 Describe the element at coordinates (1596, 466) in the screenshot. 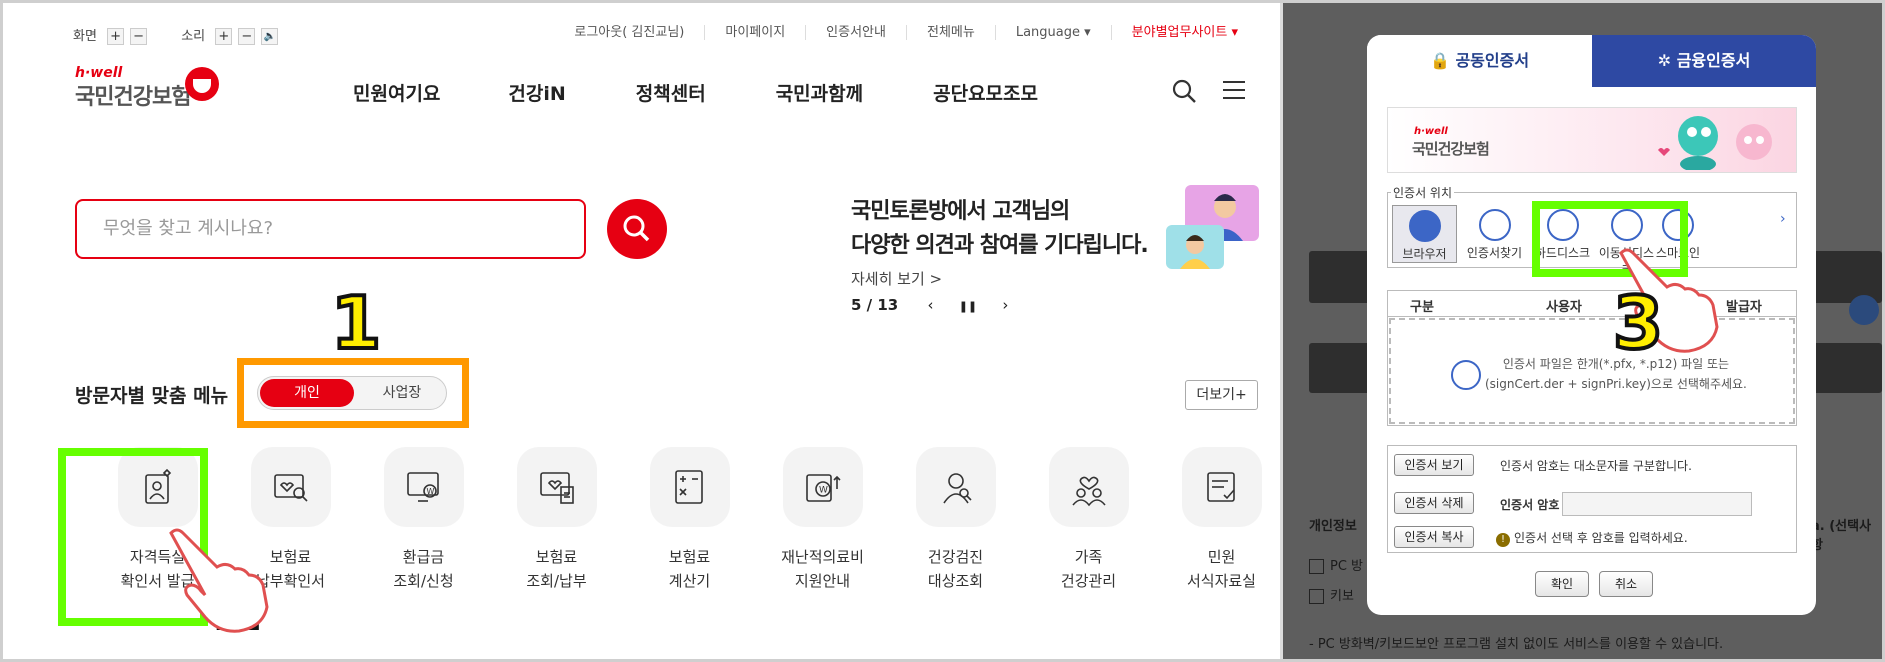

I see `case-note: 인증서 암호는 대소문자를 구분합니다.` at that location.